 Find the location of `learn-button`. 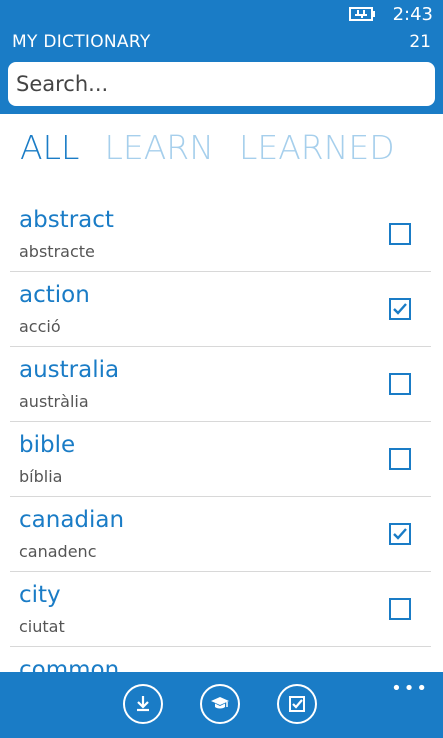

learn-button is located at coordinates (220, 704).